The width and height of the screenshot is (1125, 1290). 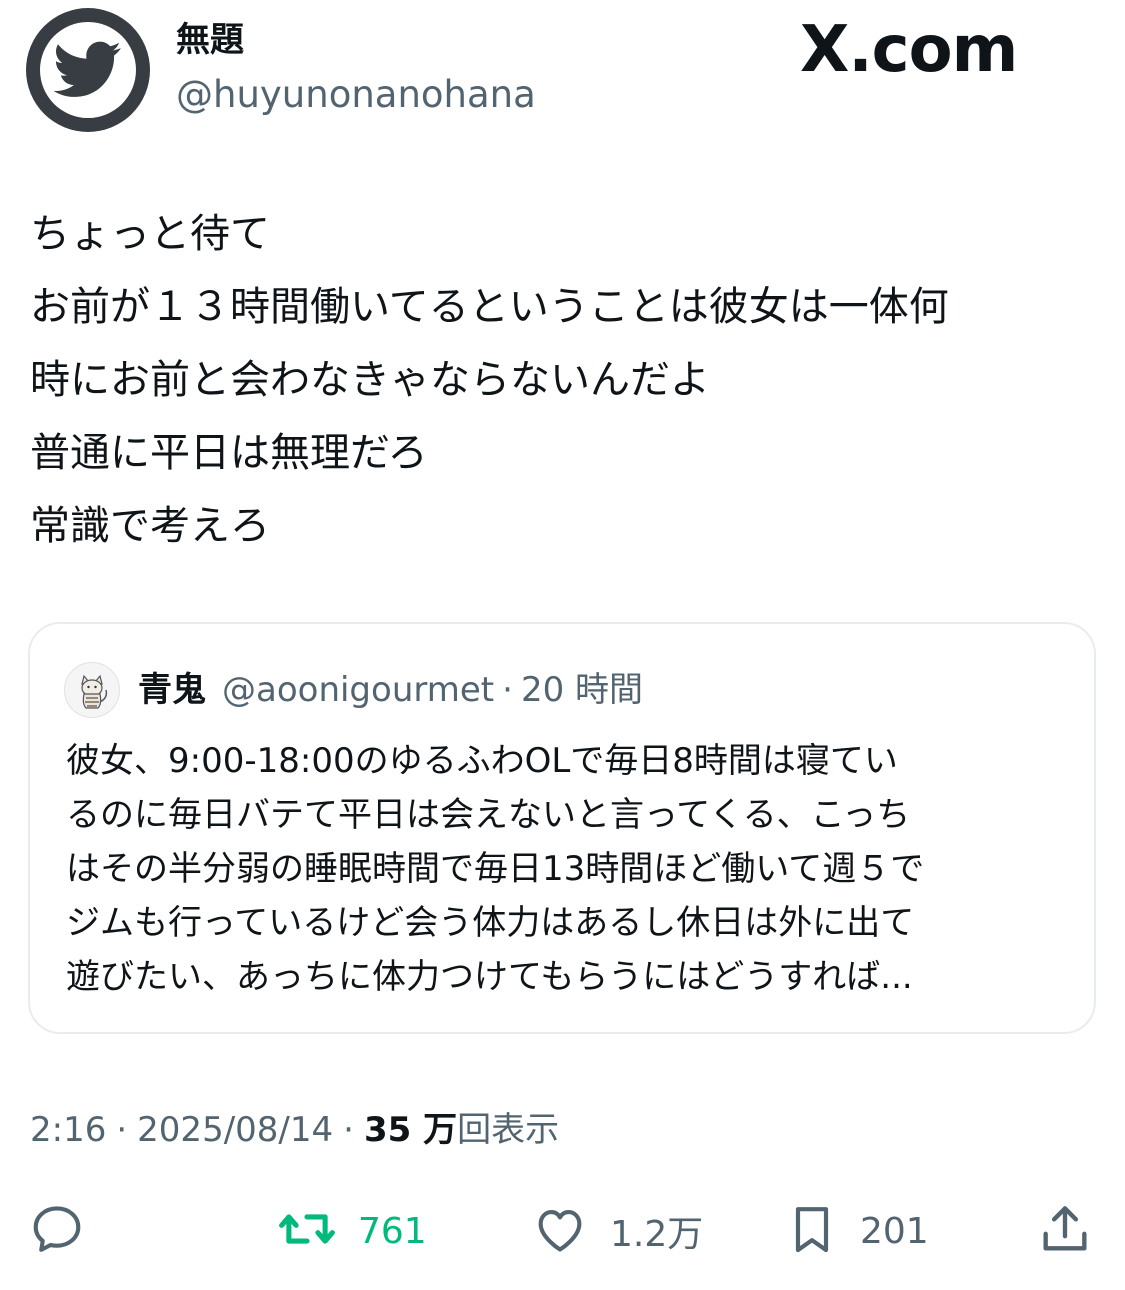 I want to click on x-com-logo: X.com, so click(x=909, y=50).